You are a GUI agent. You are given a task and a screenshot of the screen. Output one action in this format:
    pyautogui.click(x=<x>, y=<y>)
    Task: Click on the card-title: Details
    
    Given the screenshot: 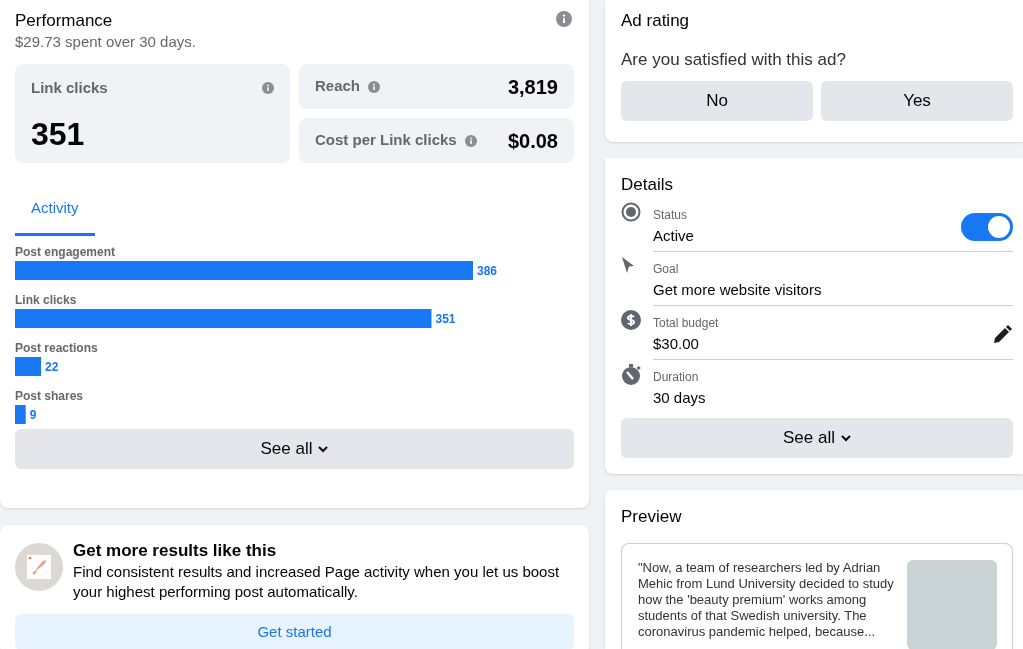 What is the action you would take?
    pyautogui.click(x=647, y=185)
    